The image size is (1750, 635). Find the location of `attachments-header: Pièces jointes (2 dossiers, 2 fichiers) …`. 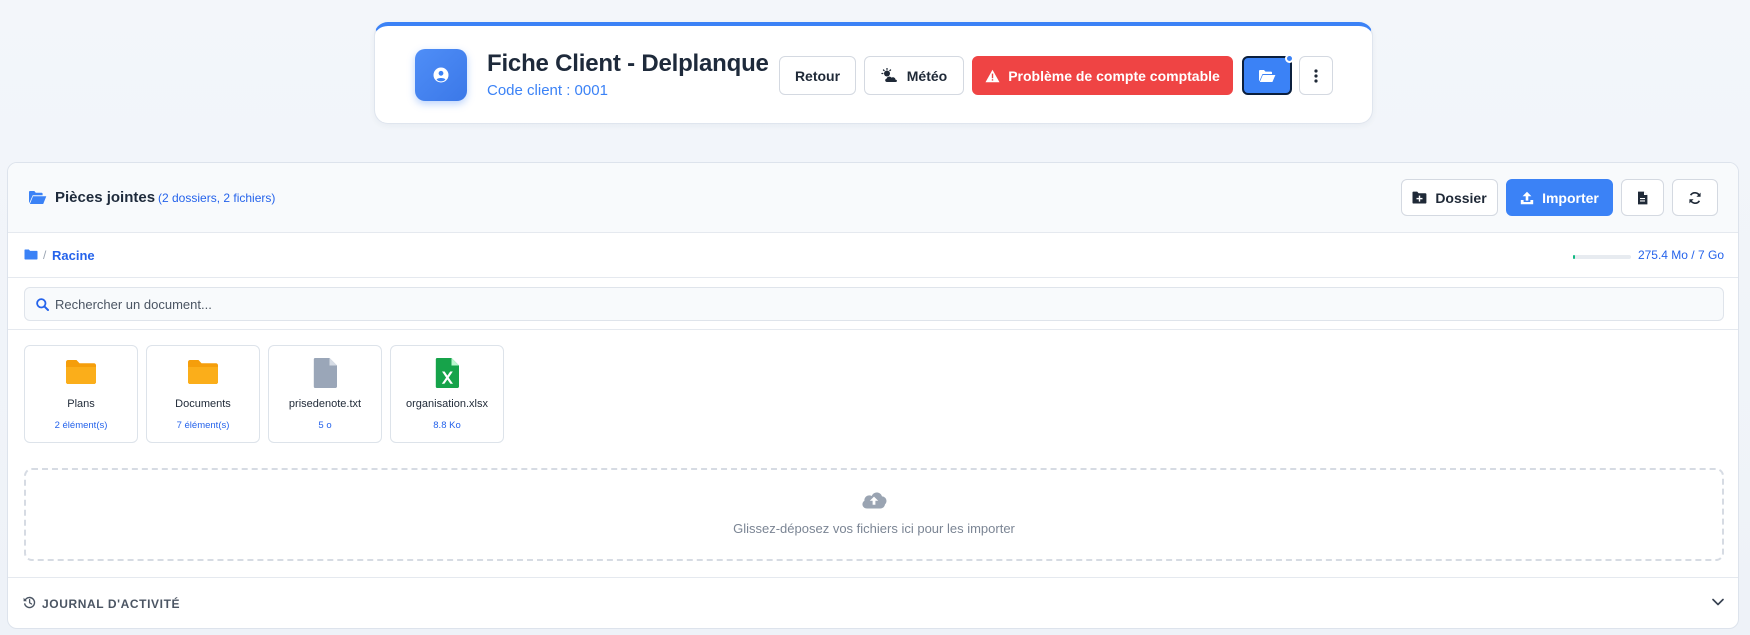

attachments-header: Pièces jointes (2 dossiers, 2 fichiers) … is located at coordinates (873, 198).